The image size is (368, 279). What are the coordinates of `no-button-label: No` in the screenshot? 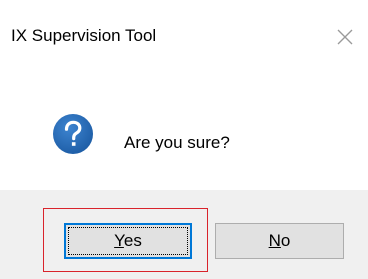 It's located at (280, 241).